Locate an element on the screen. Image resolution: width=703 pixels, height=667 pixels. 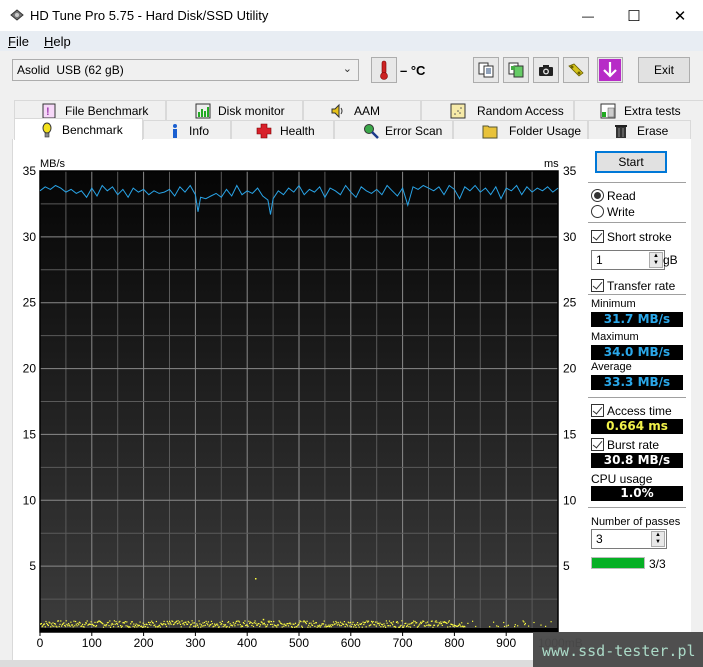
save-button is located at coordinates (610, 70).